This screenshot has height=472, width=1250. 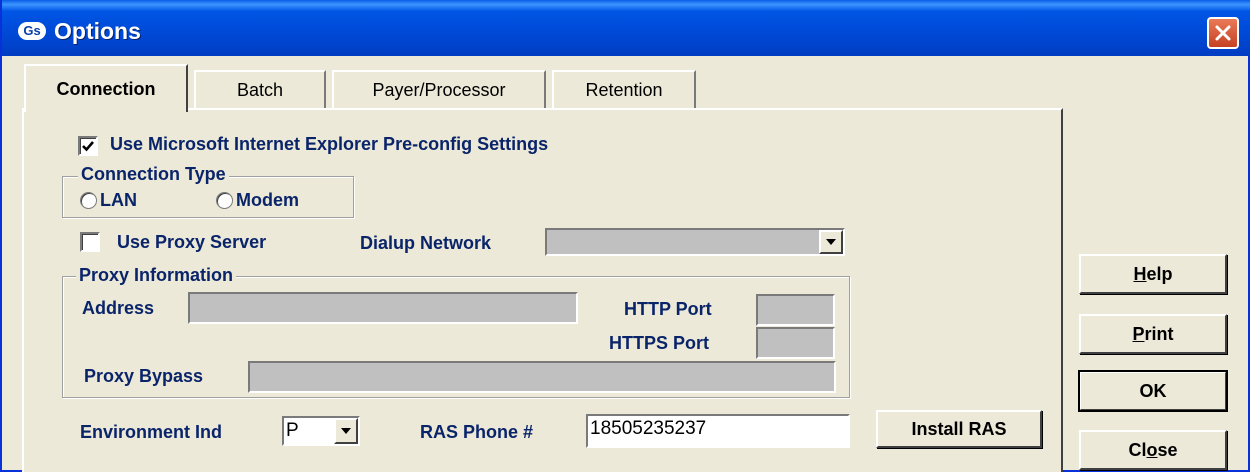 What do you see at coordinates (151, 432) in the screenshot?
I see `environment-ind-label: Environment Ind` at bounding box center [151, 432].